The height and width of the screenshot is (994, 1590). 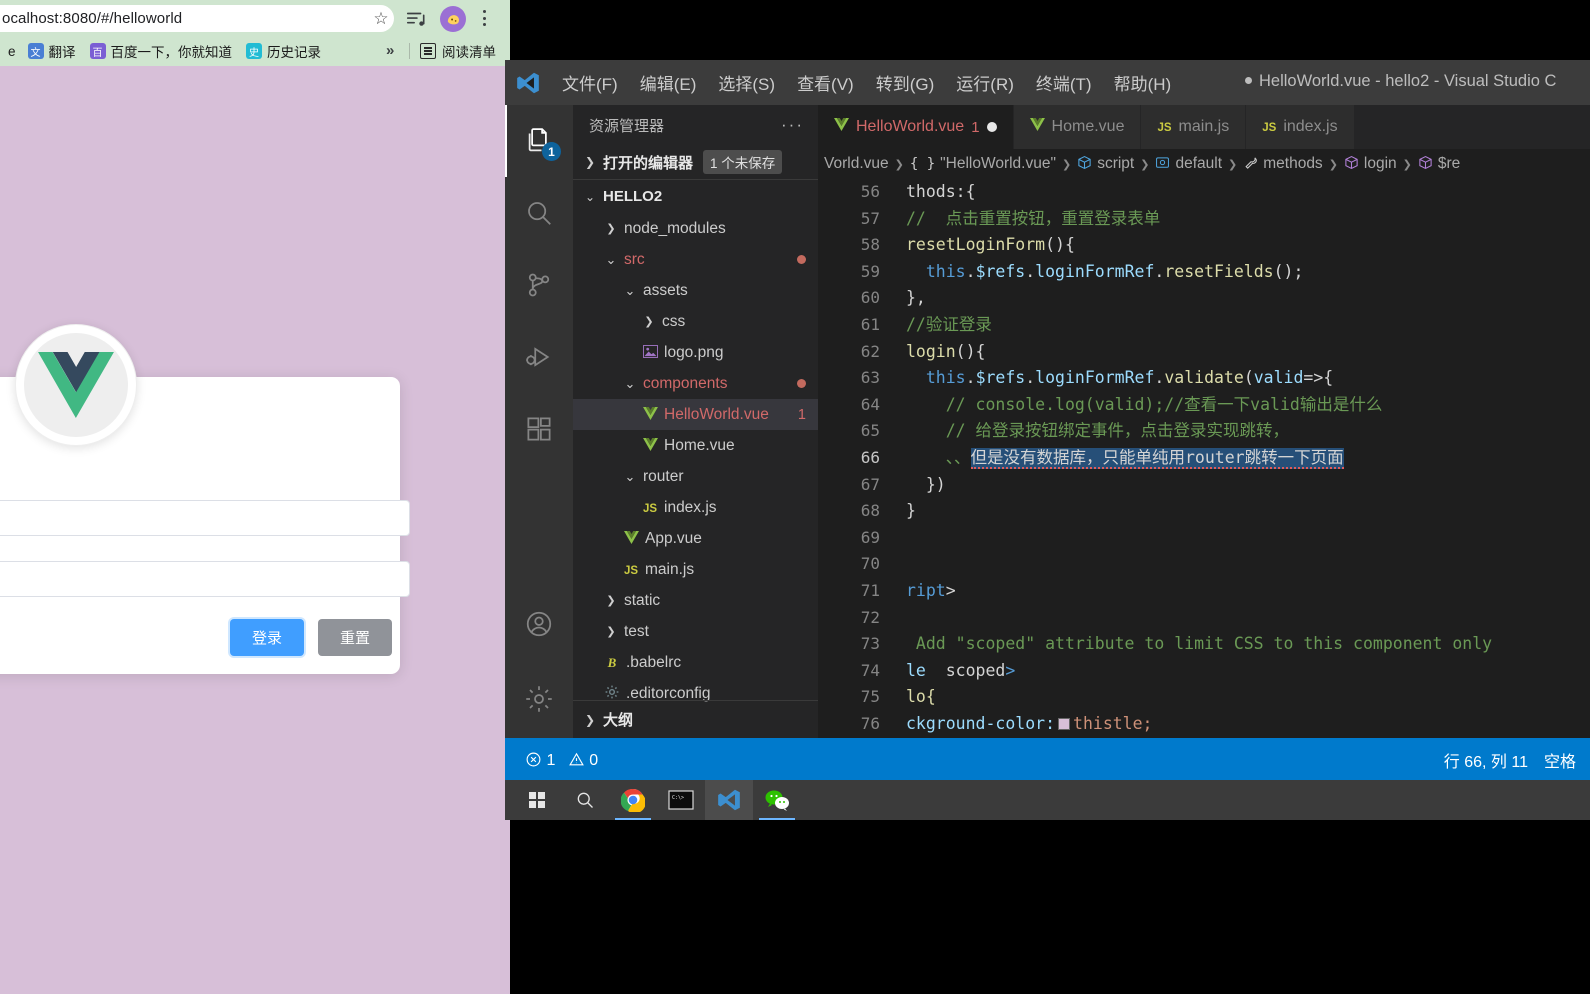 I want to click on breadcrumb-item-1: { } "HelloWorld.vue", so click(x=983, y=164).